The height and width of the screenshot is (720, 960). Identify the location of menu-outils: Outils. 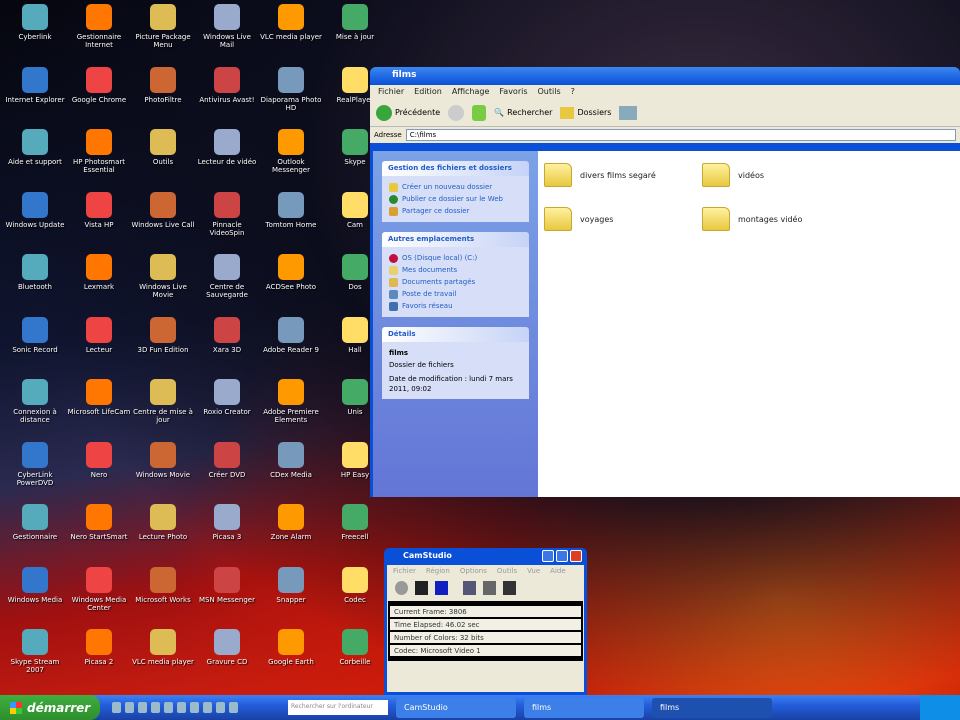
(549, 92).